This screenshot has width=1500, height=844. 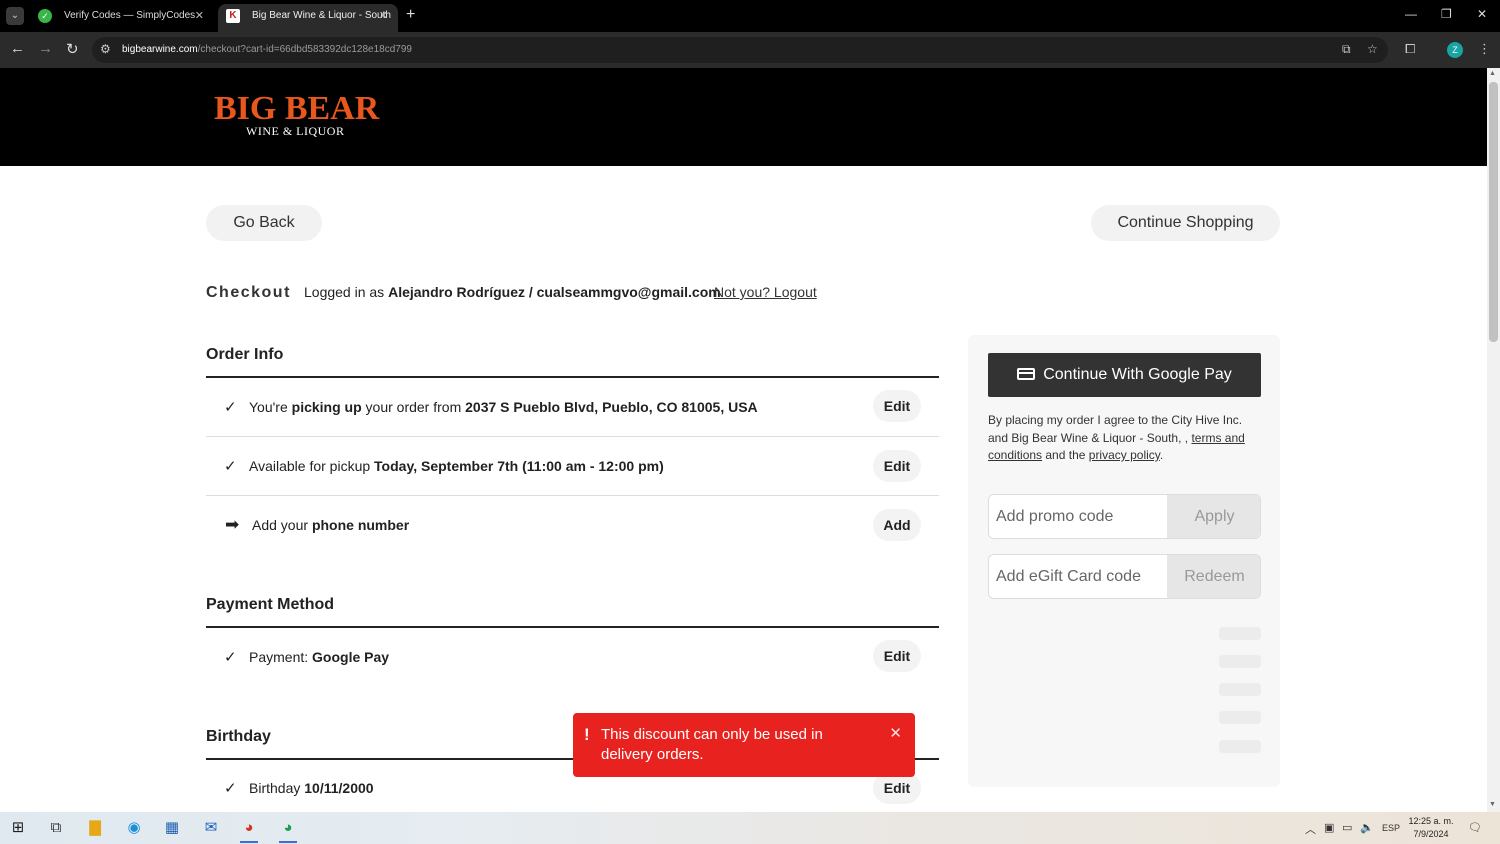 I want to click on forward-arrow-icon: →, so click(x=45, y=48).